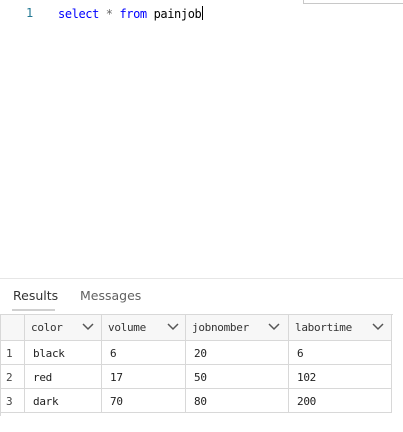 Image resolution: width=403 pixels, height=432 pixels. What do you see at coordinates (127, 327) in the screenshot?
I see `column-header-label: volume` at bounding box center [127, 327].